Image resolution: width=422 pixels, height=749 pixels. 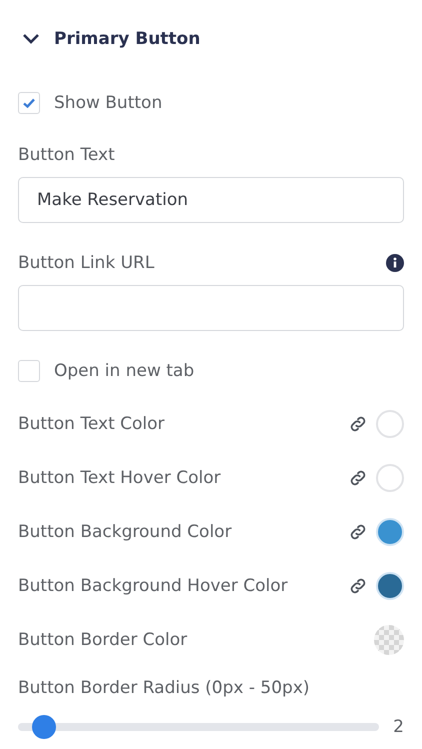 I want to click on transparent-swatch, so click(x=389, y=640).